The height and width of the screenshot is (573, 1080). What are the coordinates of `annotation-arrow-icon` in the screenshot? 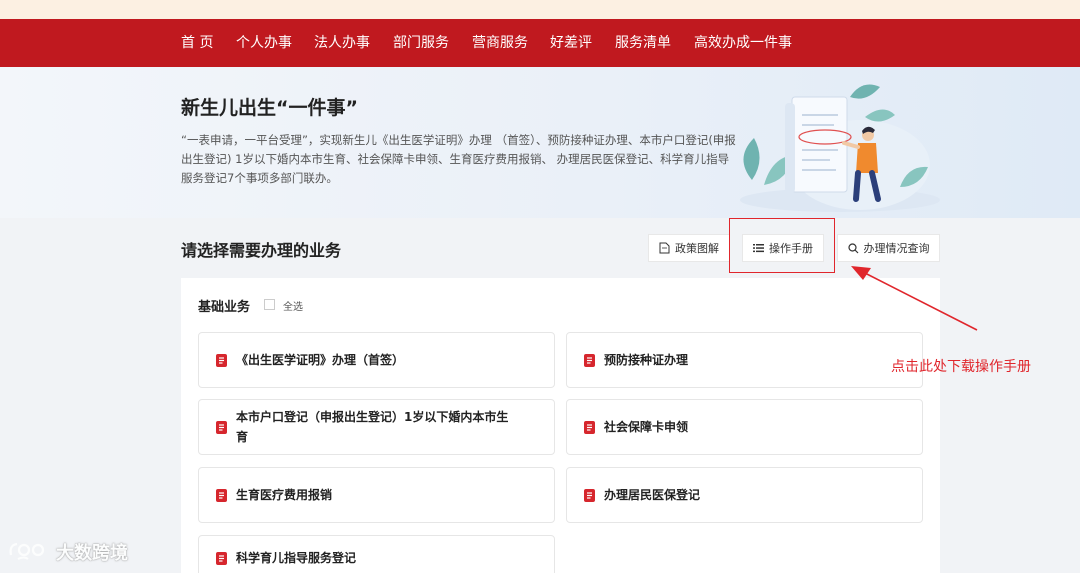 It's located at (914, 298).